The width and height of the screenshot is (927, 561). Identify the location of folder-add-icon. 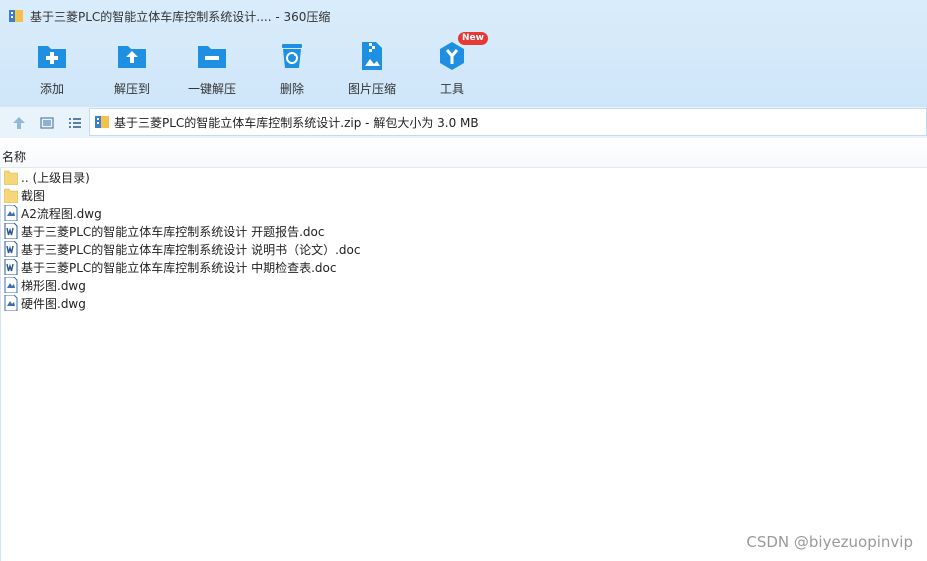
(52, 56).